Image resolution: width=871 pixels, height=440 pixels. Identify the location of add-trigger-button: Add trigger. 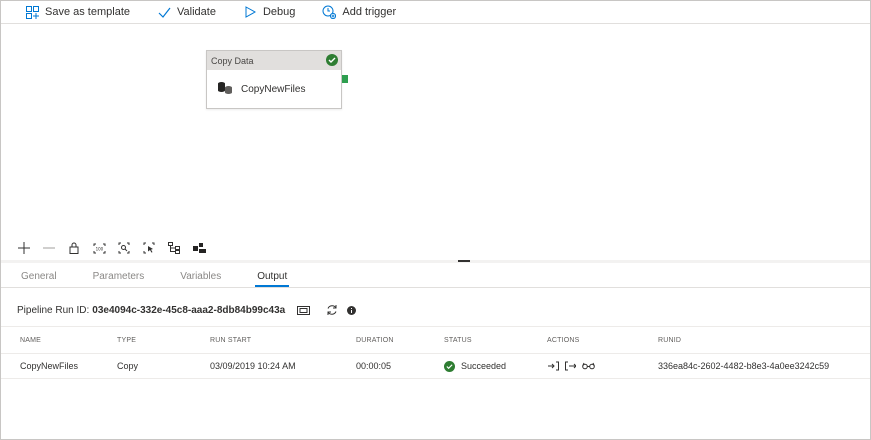
(359, 12).